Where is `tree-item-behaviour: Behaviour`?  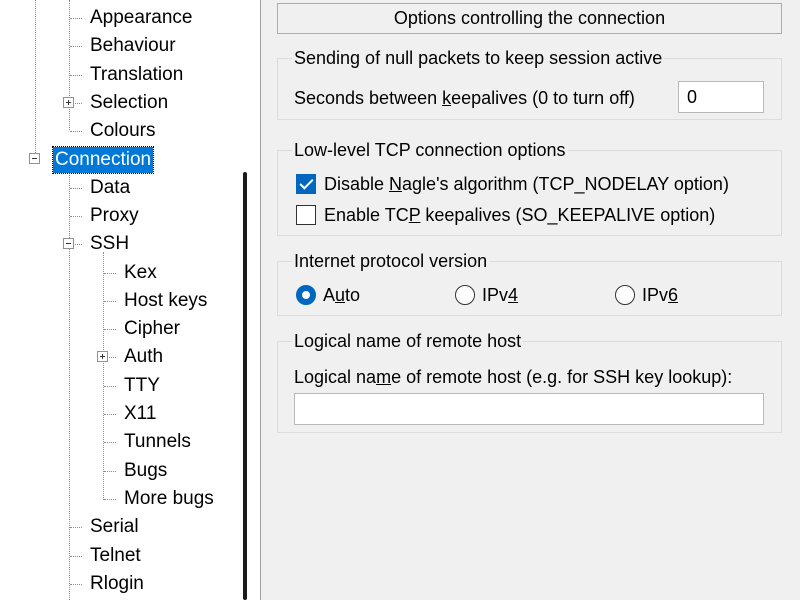 tree-item-behaviour: Behaviour is located at coordinates (133, 46).